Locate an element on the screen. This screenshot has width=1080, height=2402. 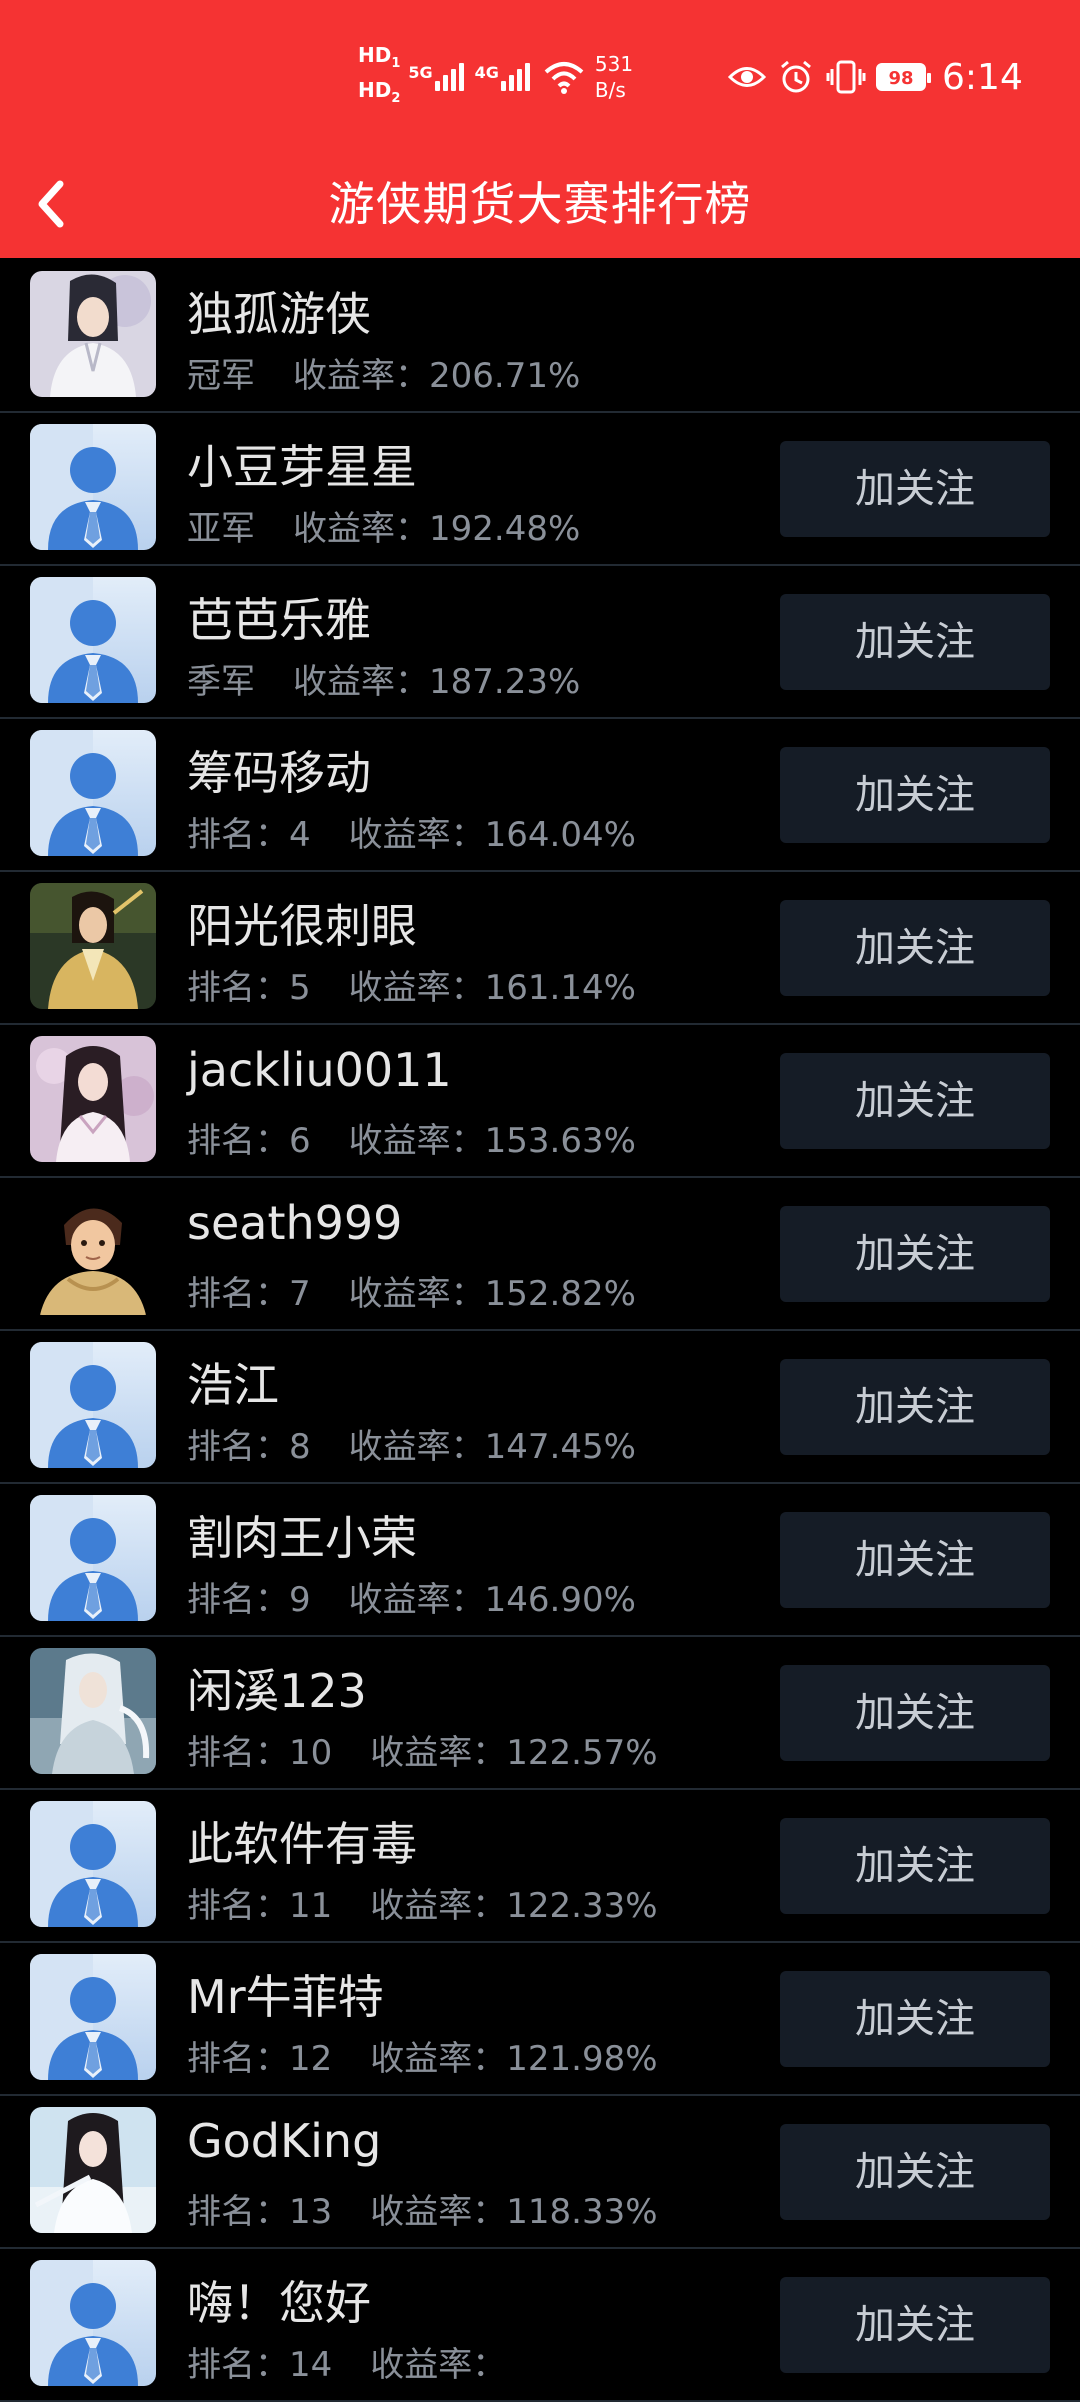
rank-label: 排名：5 is located at coordinates (249, 988).